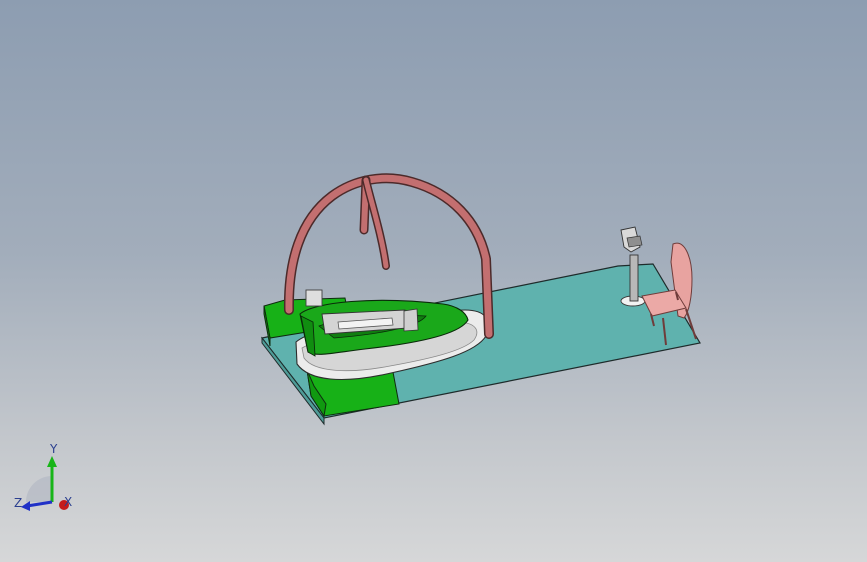 The height and width of the screenshot is (562, 867). Describe the element at coordinates (376, 223) in the screenshot. I see `arch-hanger` at that location.